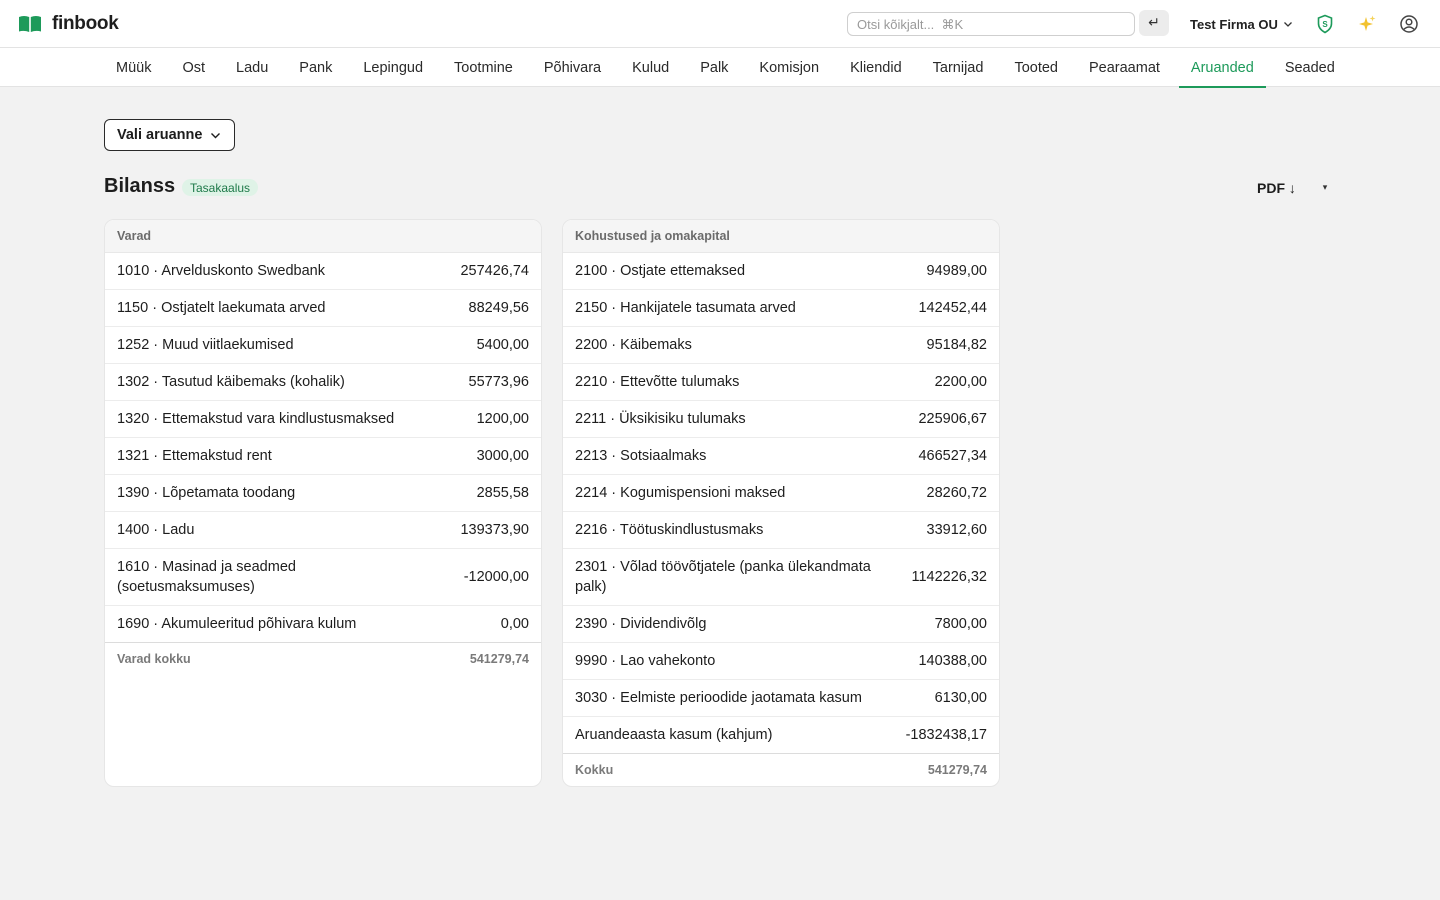 Image resolution: width=1440 pixels, height=900 pixels. What do you see at coordinates (660, 271) in the screenshot?
I see `account-label: 2100 · Ostjate ettemaksed` at bounding box center [660, 271].